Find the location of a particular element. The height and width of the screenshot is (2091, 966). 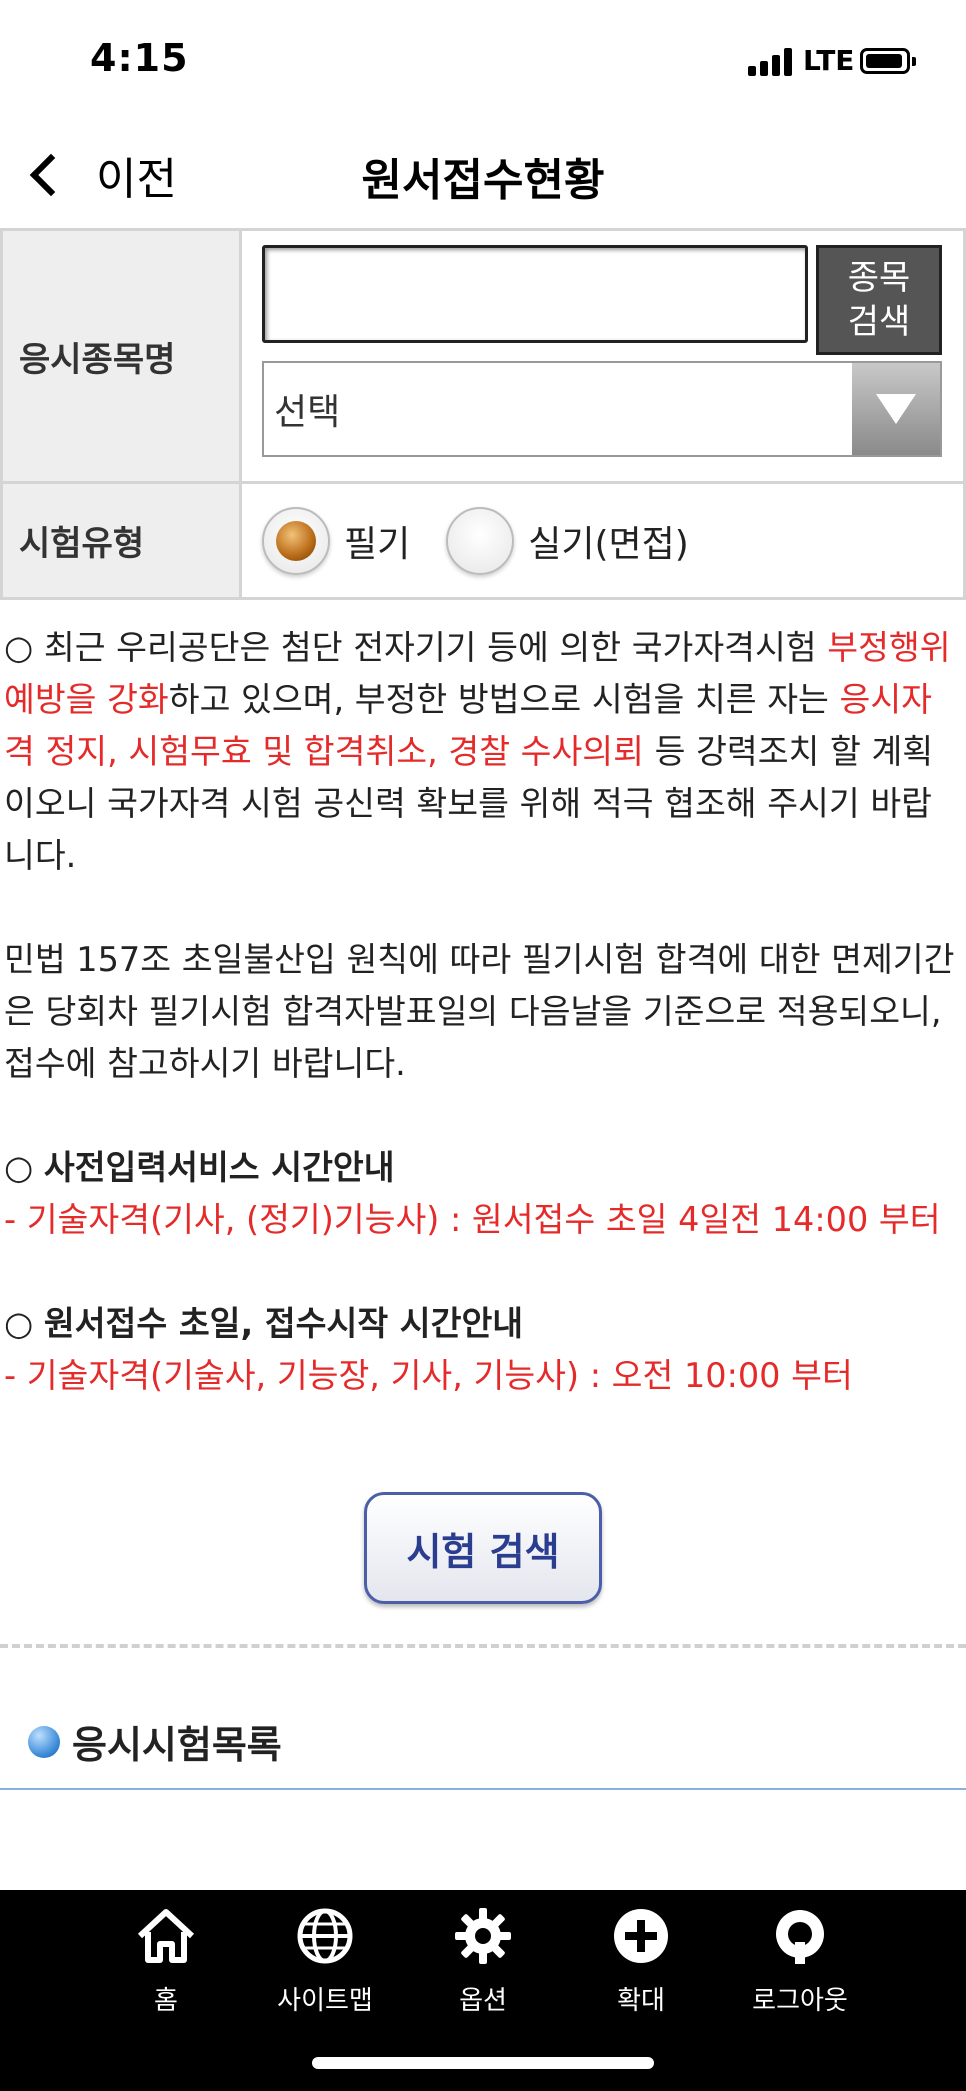

battery-icon is located at coordinates (888, 61).